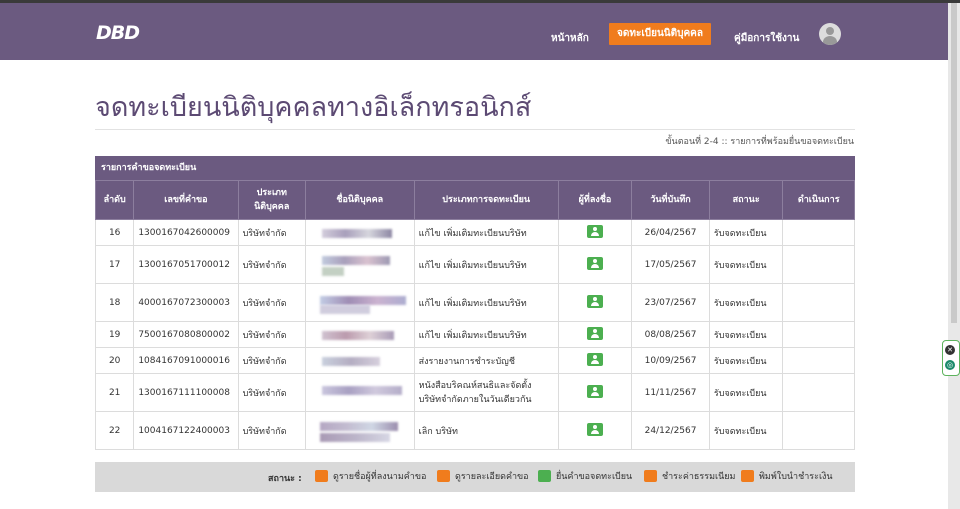 This screenshot has height=509, width=960. I want to click on row-saved-date: 11/11/2567, so click(670, 392).